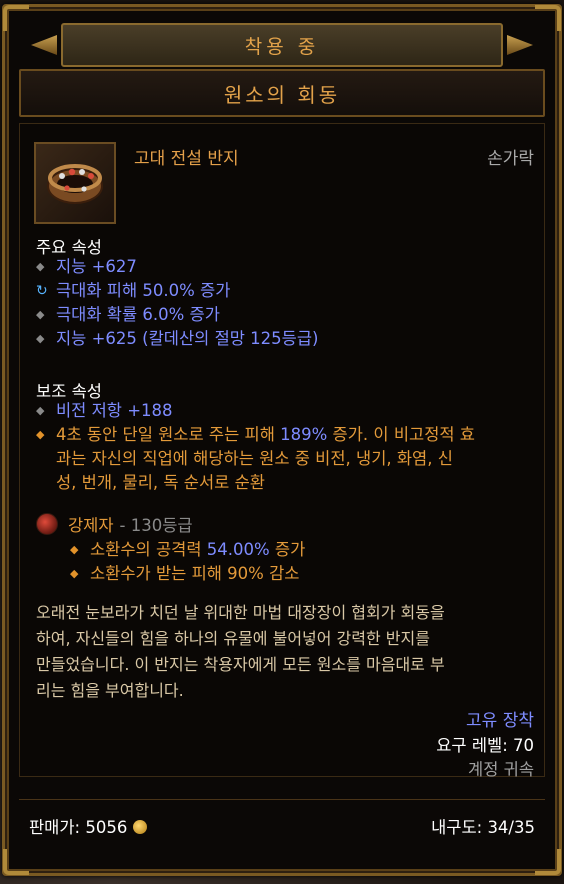 The image size is (564, 884). I want to click on account-bound: 계정 귀속, so click(501, 769).